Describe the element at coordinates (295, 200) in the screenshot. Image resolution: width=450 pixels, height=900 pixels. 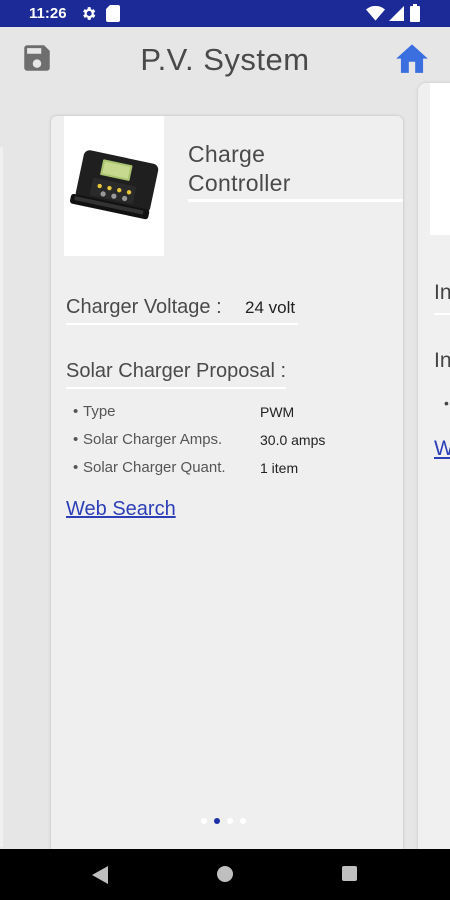
I see `title-divider` at that location.